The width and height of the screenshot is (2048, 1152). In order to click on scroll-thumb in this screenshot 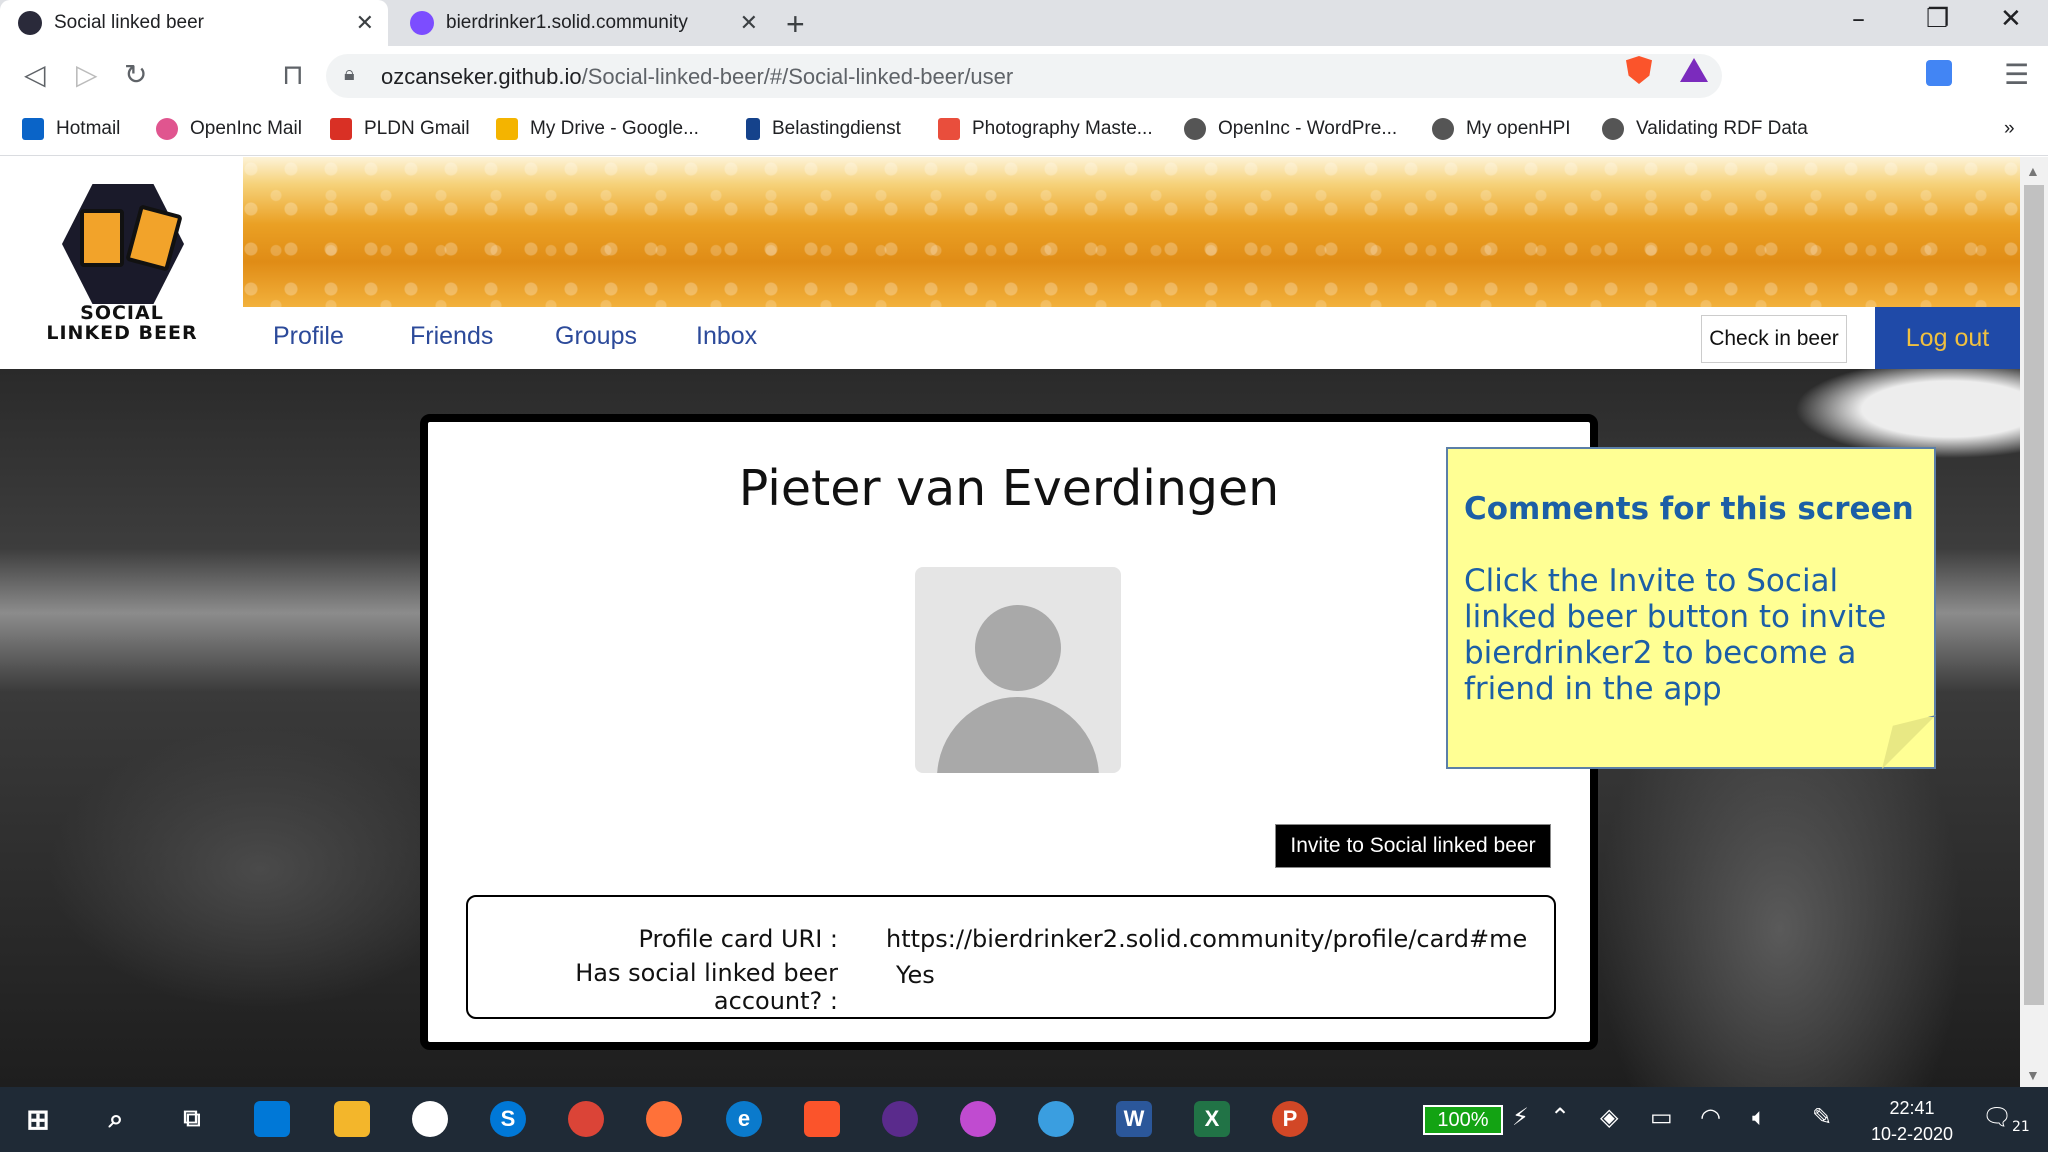, I will do `click(2034, 595)`.